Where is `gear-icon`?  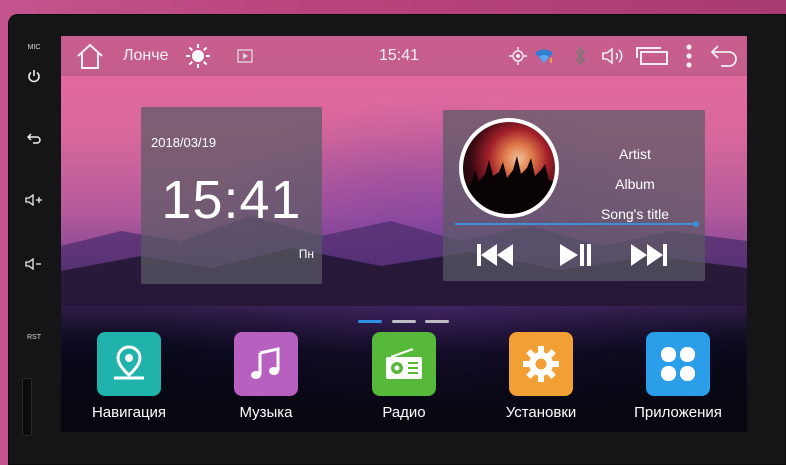 gear-icon is located at coordinates (541, 364).